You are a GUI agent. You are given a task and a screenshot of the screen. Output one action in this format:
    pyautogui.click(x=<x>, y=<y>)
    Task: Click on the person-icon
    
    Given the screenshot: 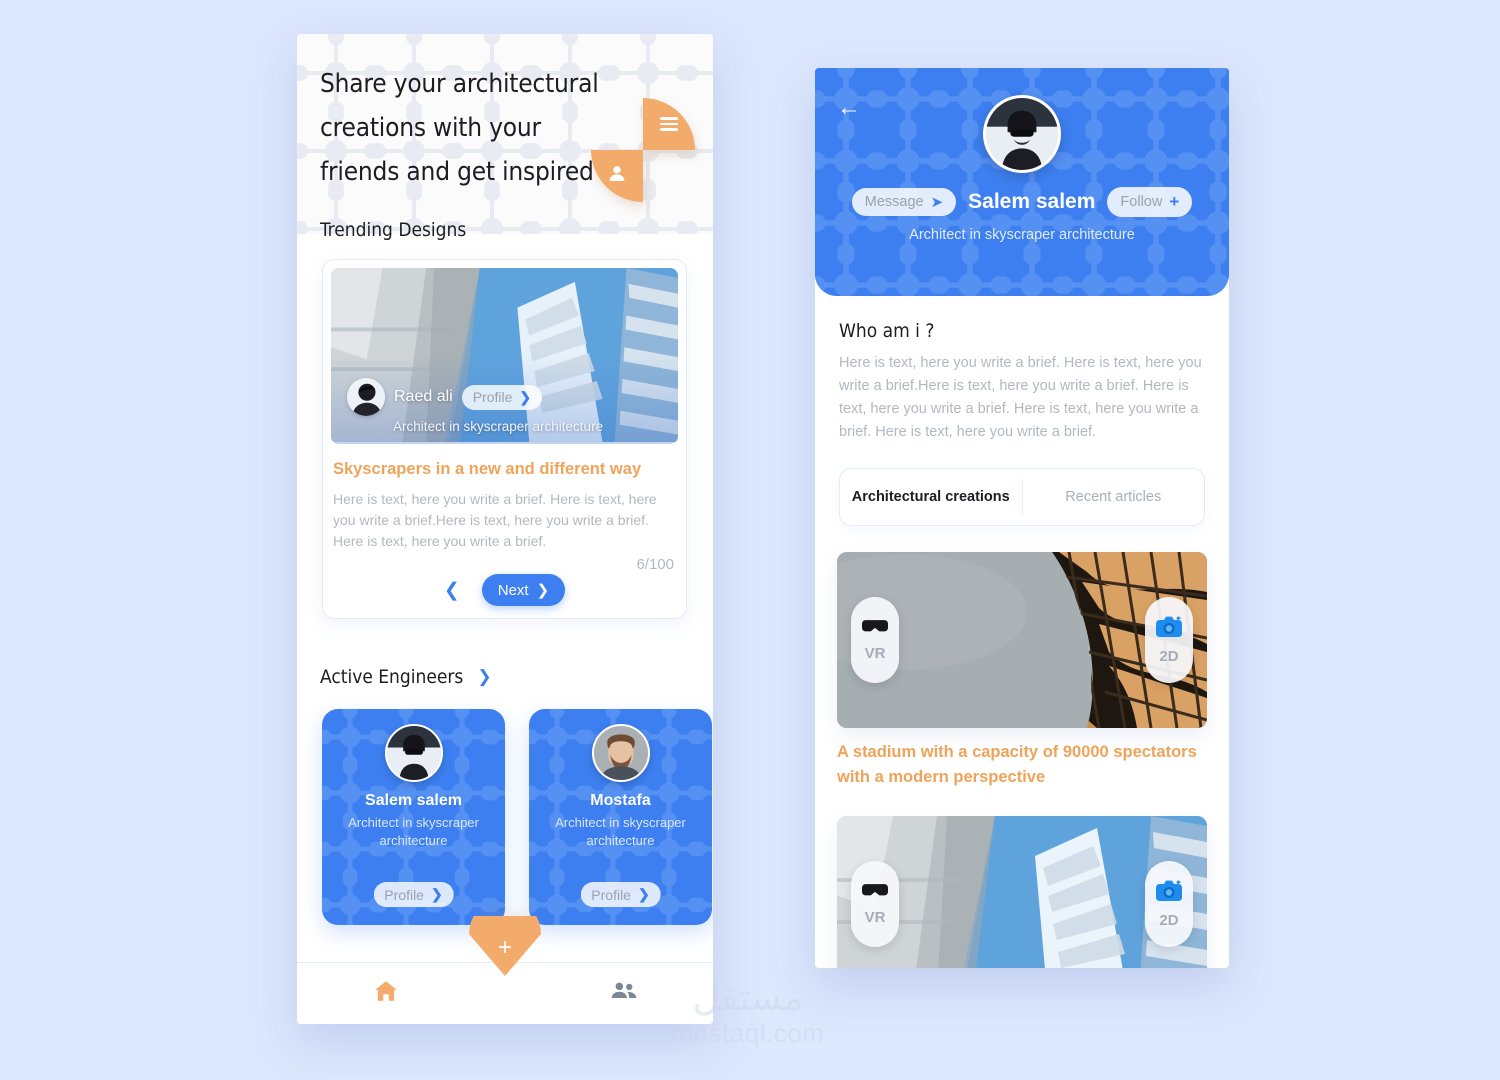 What is the action you would take?
    pyautogui.click(x=617, y=176)
    